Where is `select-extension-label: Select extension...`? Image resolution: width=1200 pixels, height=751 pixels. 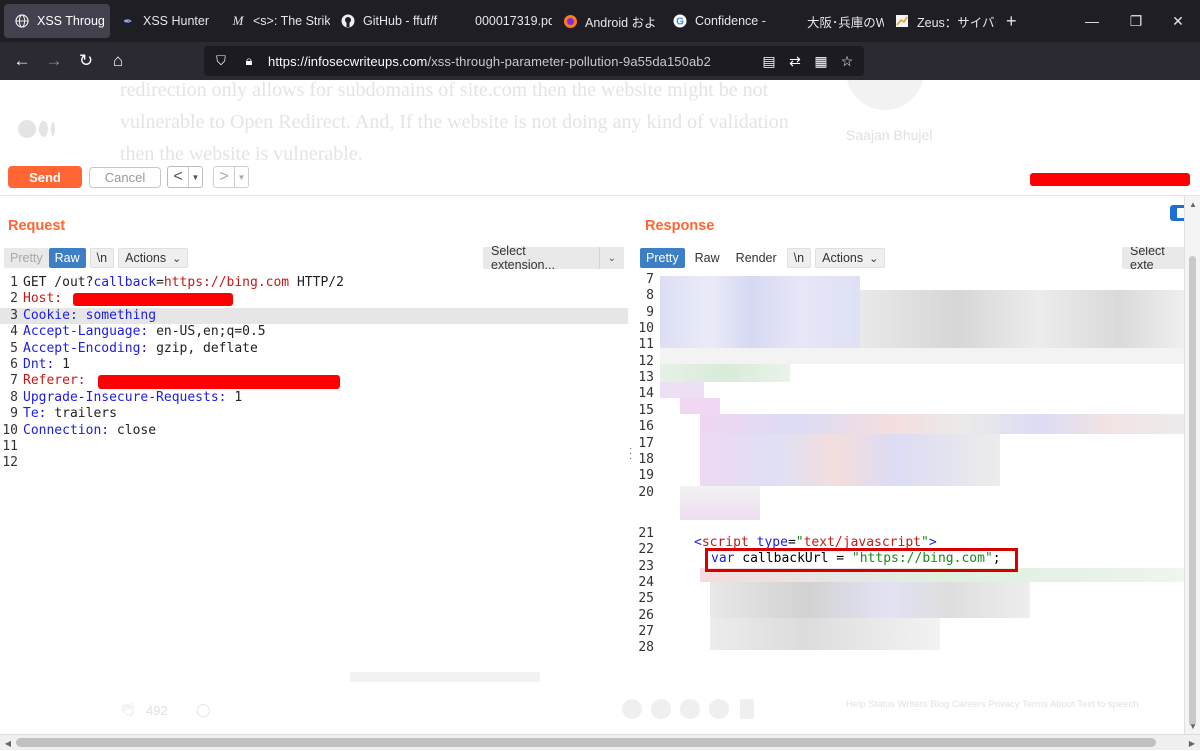 select-extension-label: Select extension... is located at coordinates (523, 258).